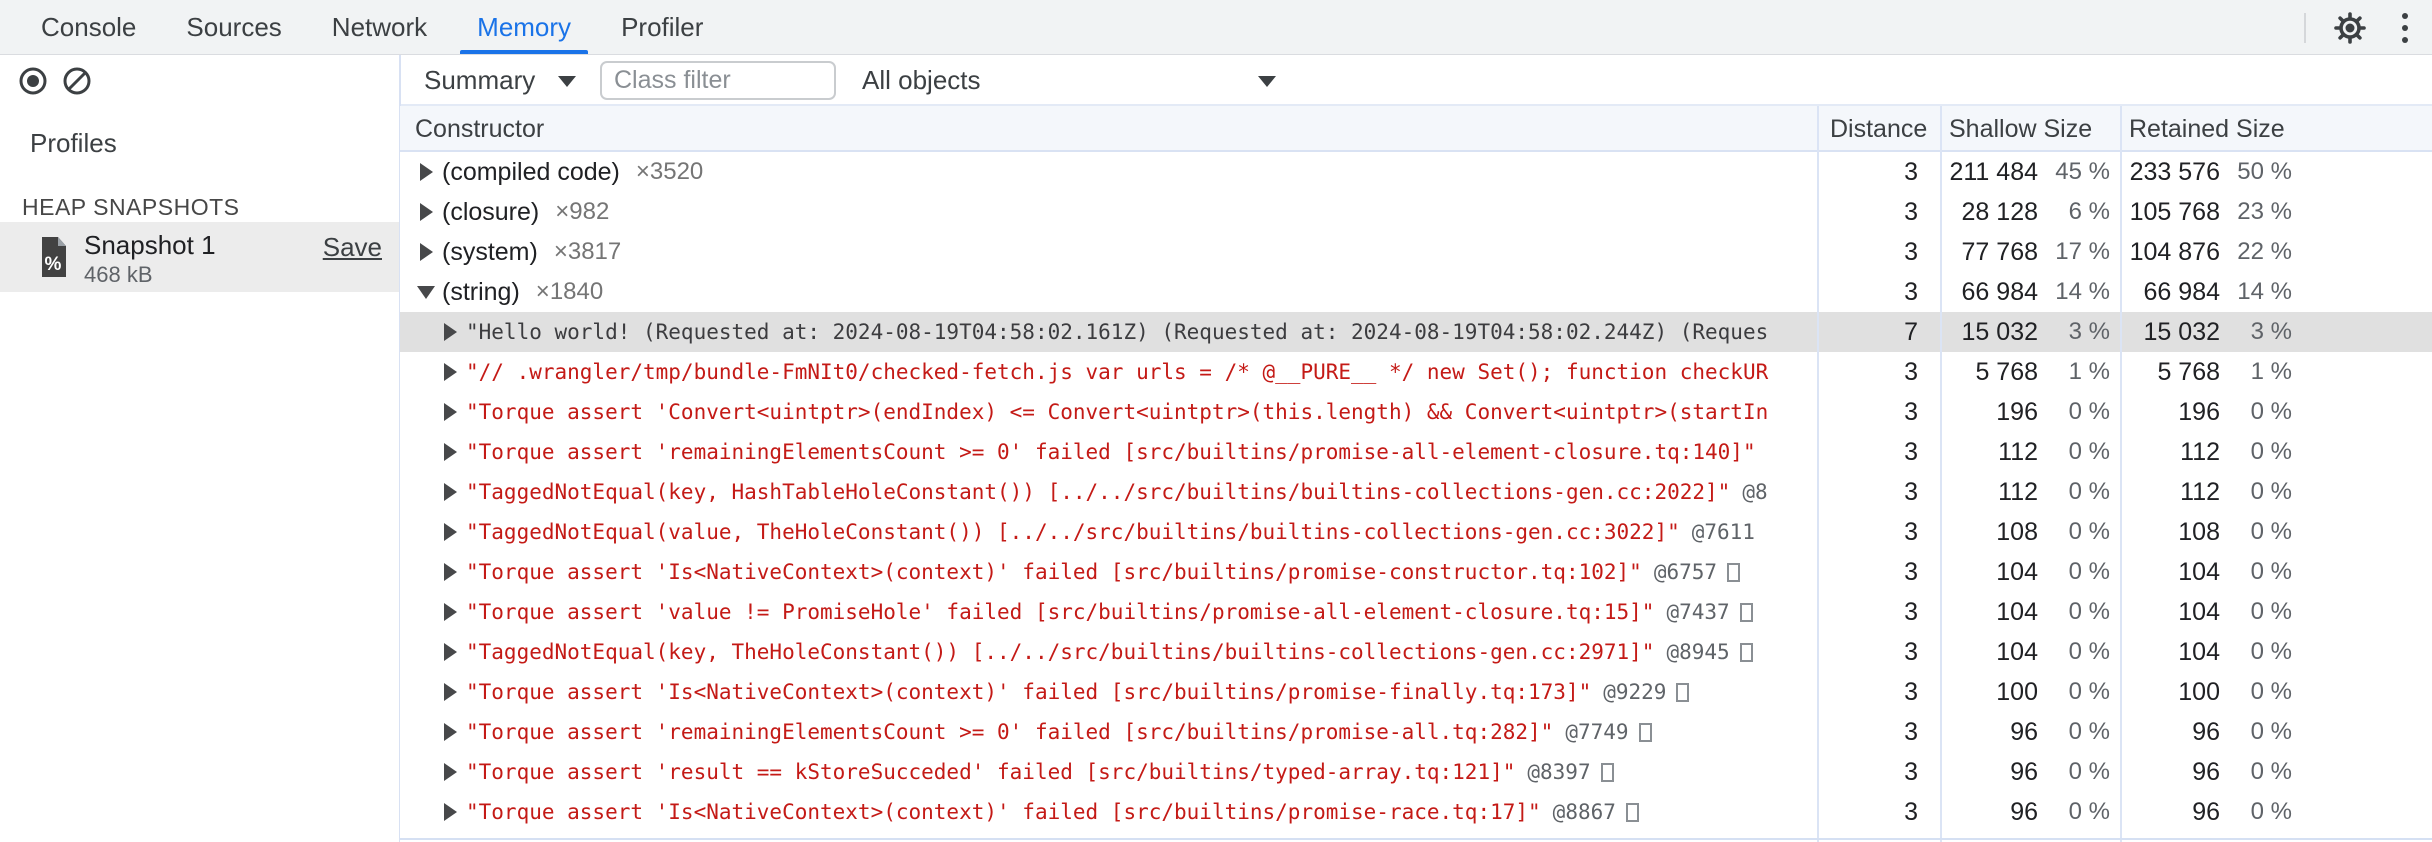 The image size is (2432, 842). Describe the element at coordinates (524, 27) in the screenshot. I see `tab-memory: Memory` at that location.